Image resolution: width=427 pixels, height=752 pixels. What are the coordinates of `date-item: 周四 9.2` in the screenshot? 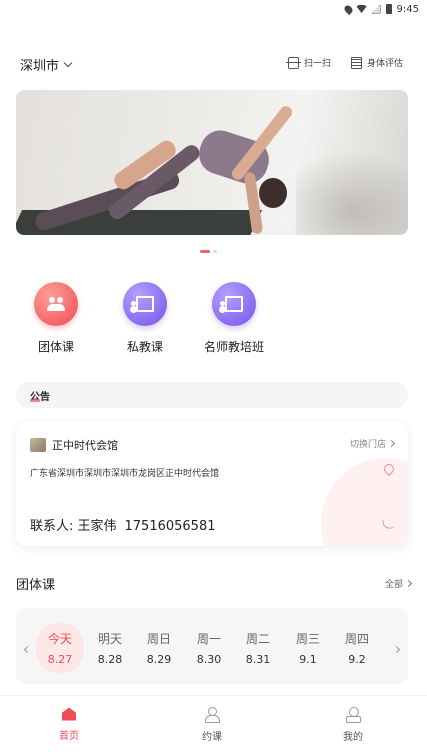 It's located at (357, 648).